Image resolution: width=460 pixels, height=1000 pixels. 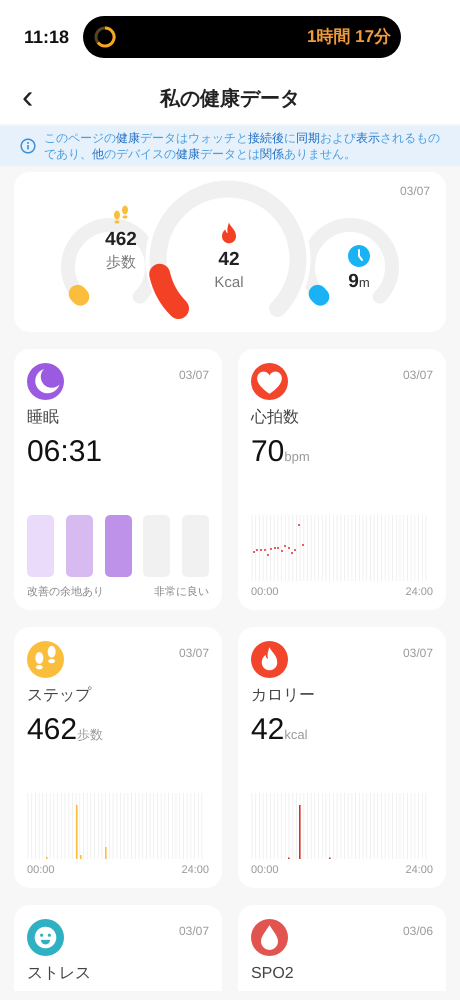 What do you see at coordinates (342, 948) in the screenshot?
I see `metric-card: 03/06 SPO2` at bounding box center [342, 948].